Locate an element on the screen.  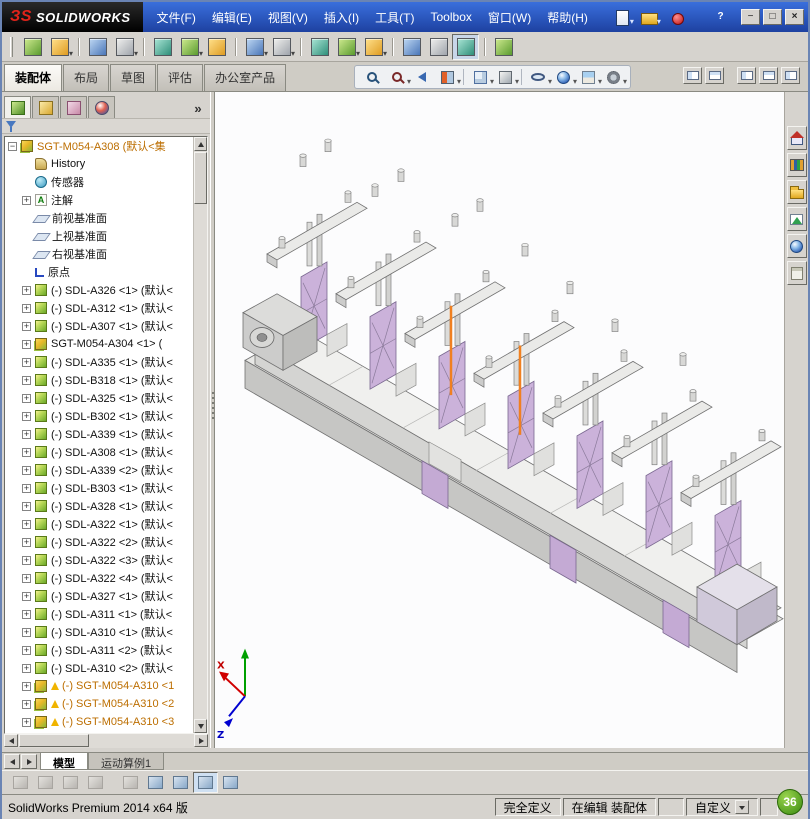
menu-file: 文件(F) is located at coordinates (176, 17).